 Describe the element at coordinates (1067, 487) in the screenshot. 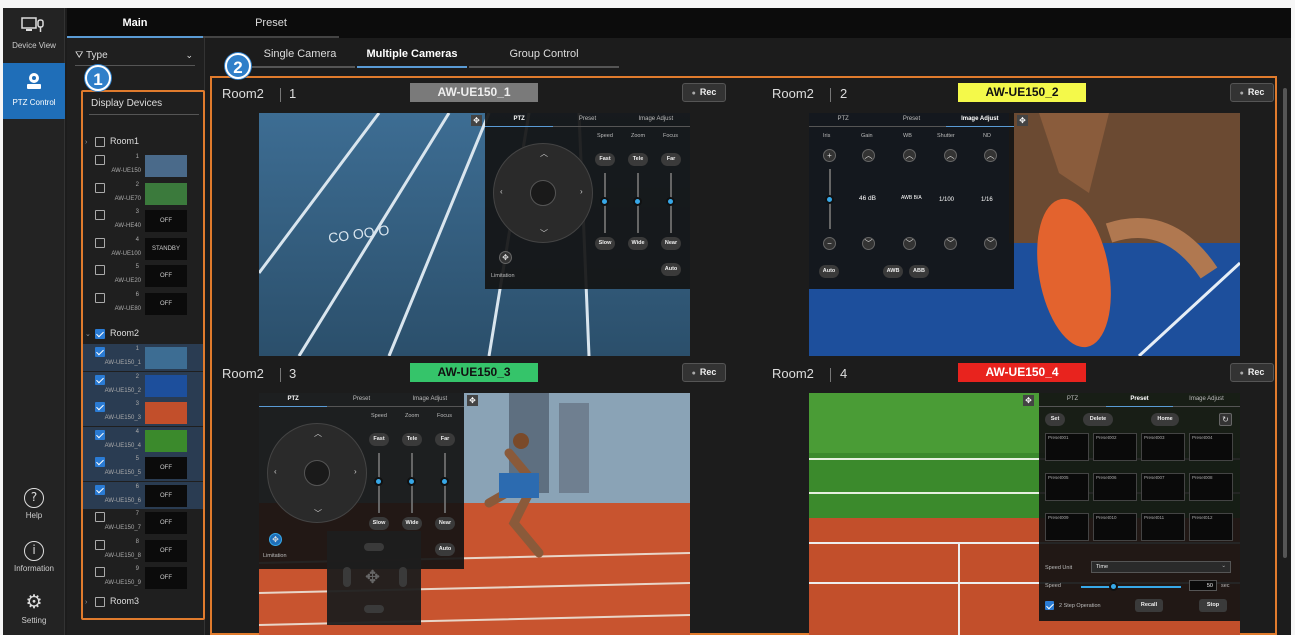

I see `preset-slot: Preset005` at that location.